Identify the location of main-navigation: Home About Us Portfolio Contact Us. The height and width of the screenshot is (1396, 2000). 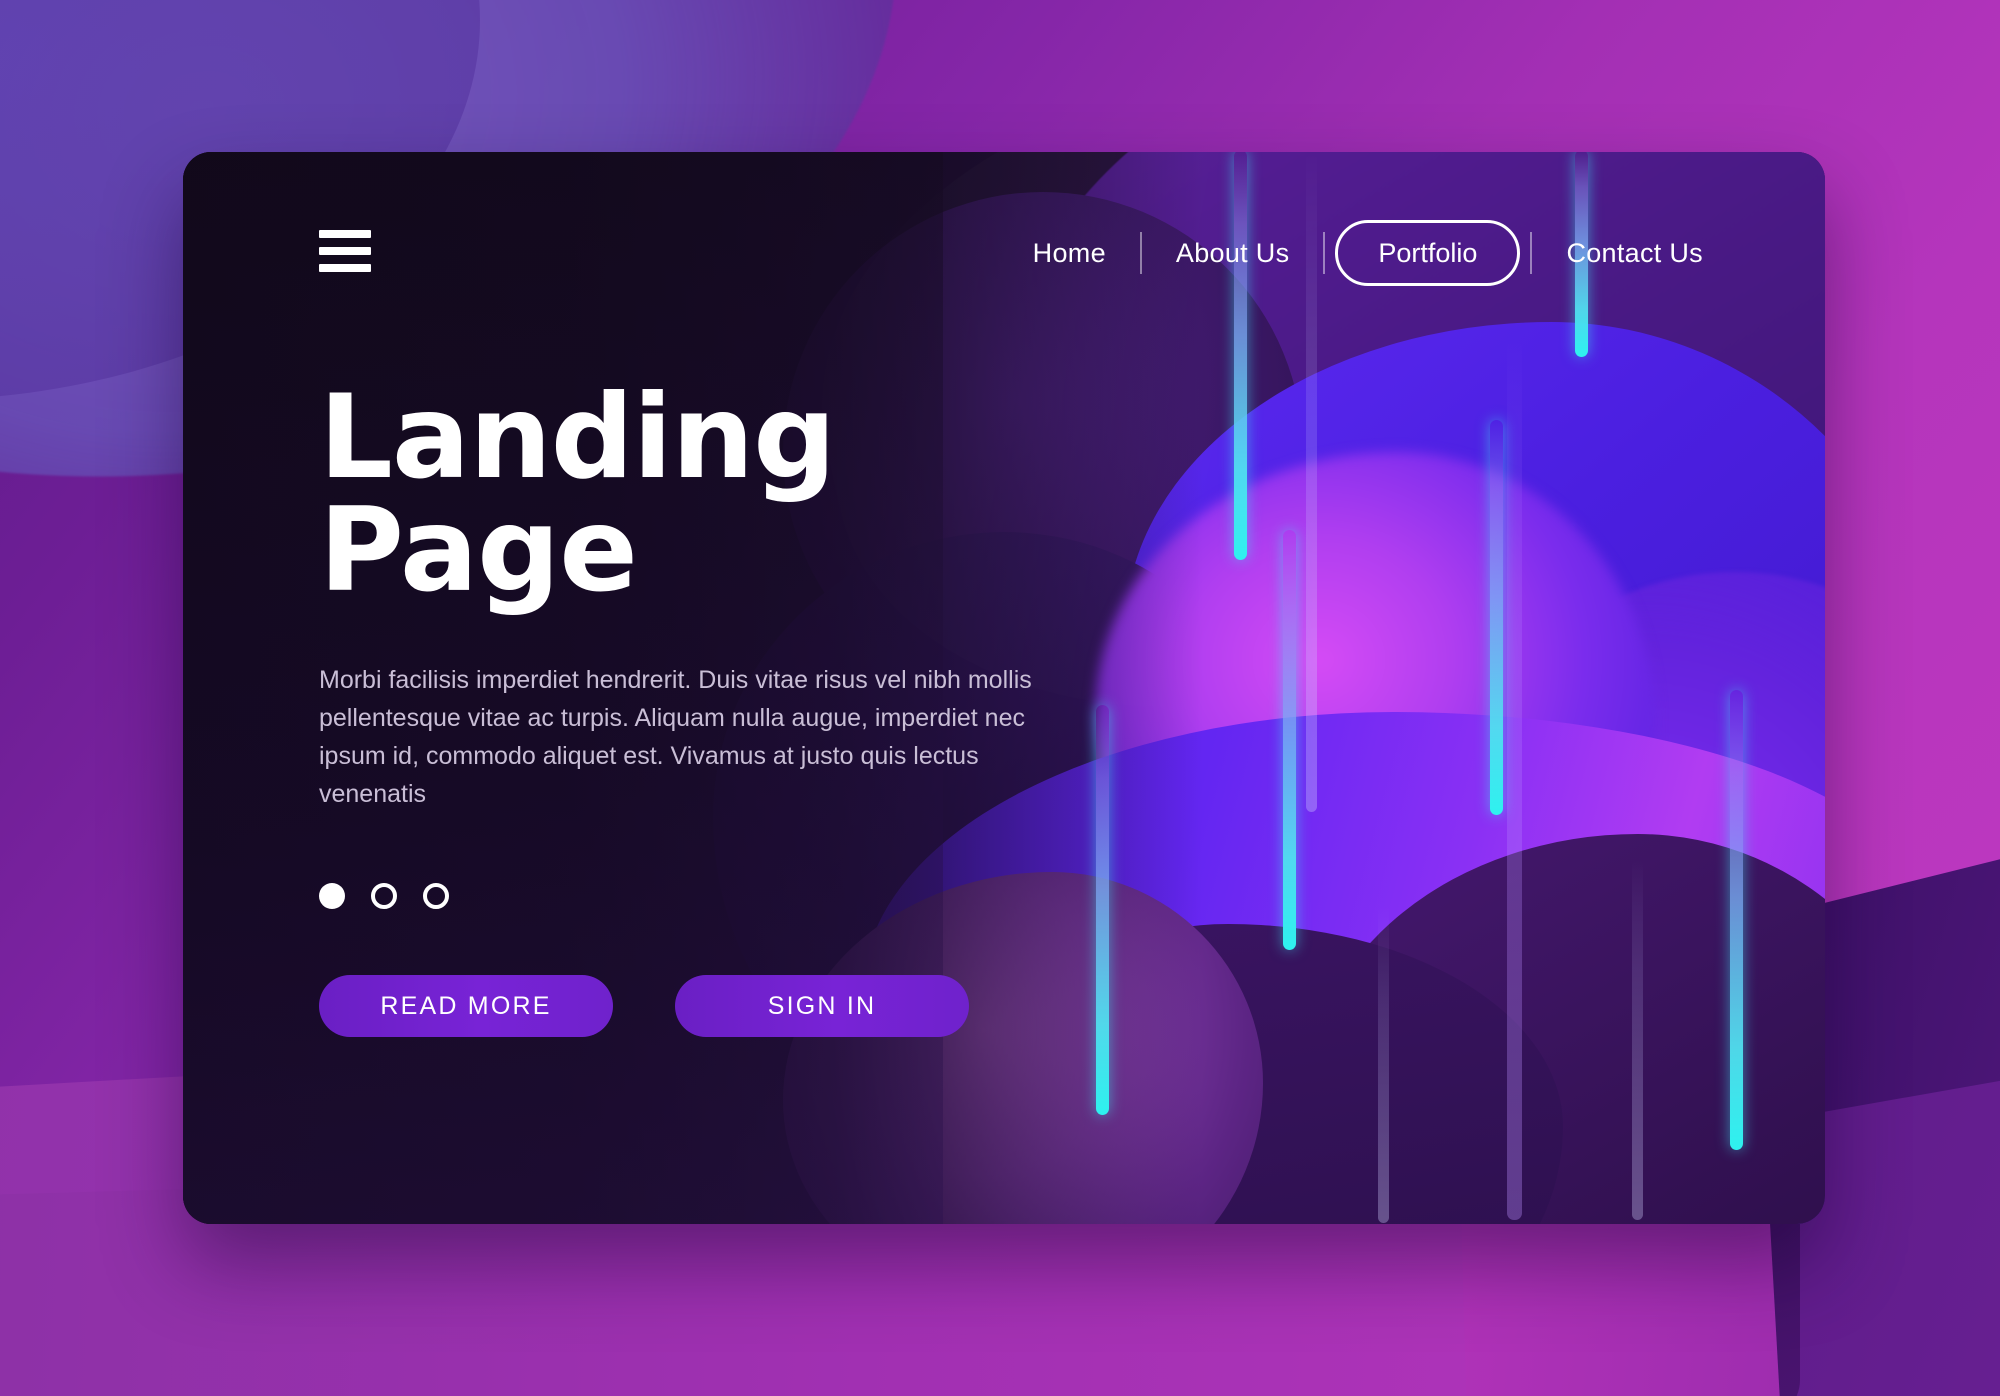
(1368, 253).